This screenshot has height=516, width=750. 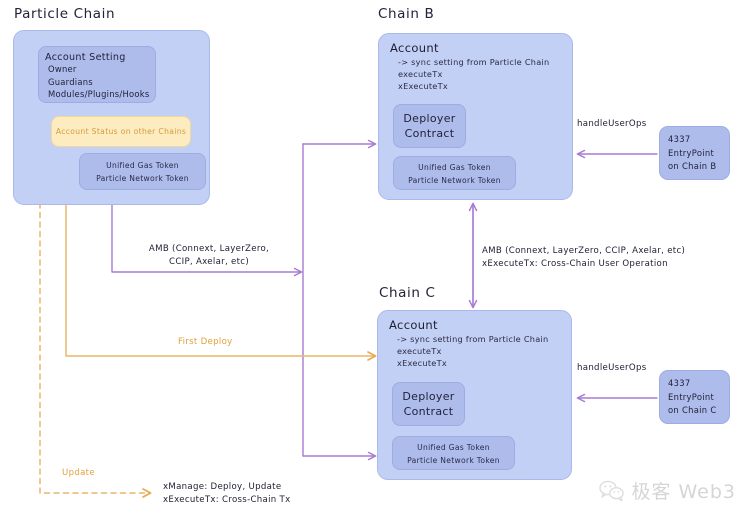 What do you see at coordinates (222, 487) in the screenshot?
I see `legend-line-1: xManage: Deploy, Update` at bounding box center [222, 487].